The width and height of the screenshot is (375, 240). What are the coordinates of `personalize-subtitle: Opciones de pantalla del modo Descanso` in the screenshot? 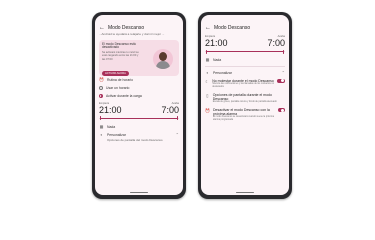 It's located at (135, 139).